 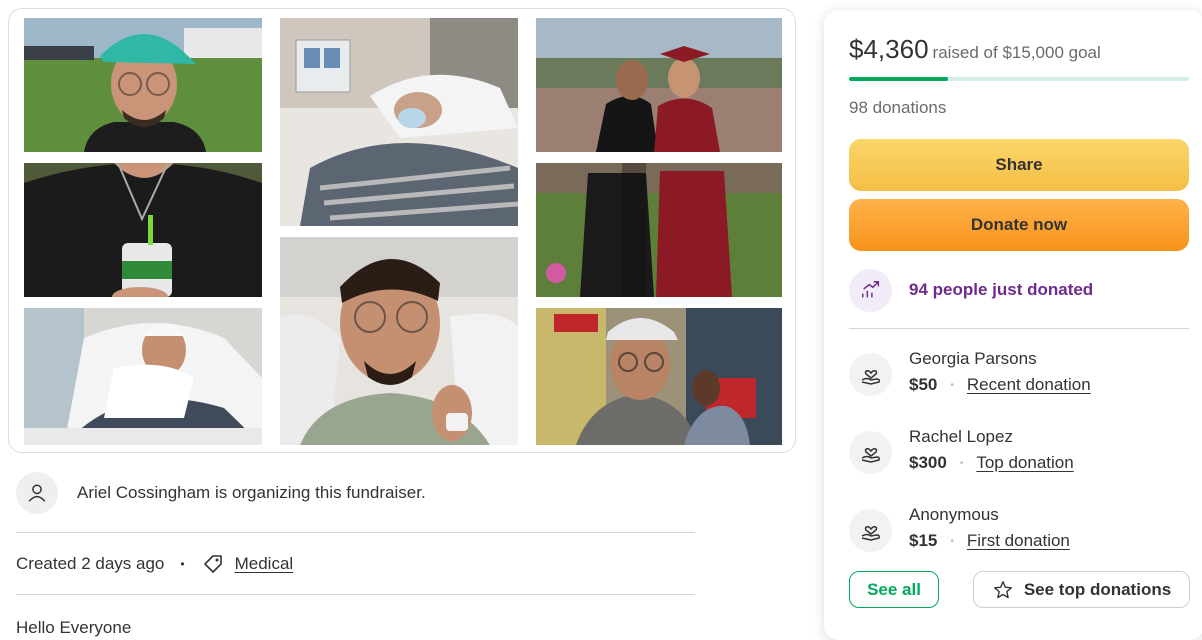 What do you see at coordinates (143, 85) in the screenshot?
I see `photo-teal-cap-outdoors` at bounding box center [143, 85].